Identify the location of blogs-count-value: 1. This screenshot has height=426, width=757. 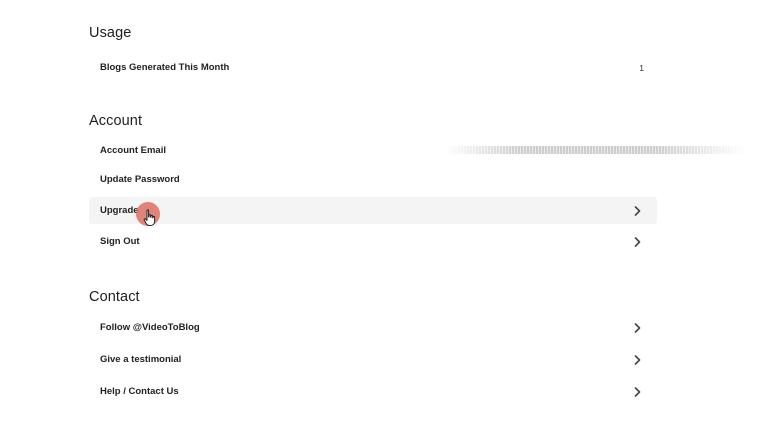
(641, 67).